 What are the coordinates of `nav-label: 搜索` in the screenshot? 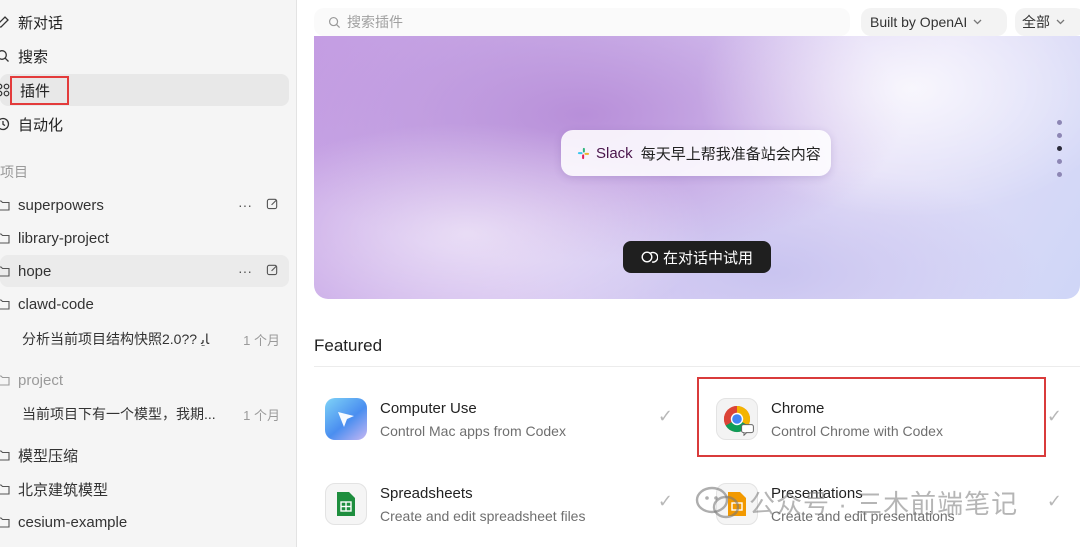 It's located at (33, 57).